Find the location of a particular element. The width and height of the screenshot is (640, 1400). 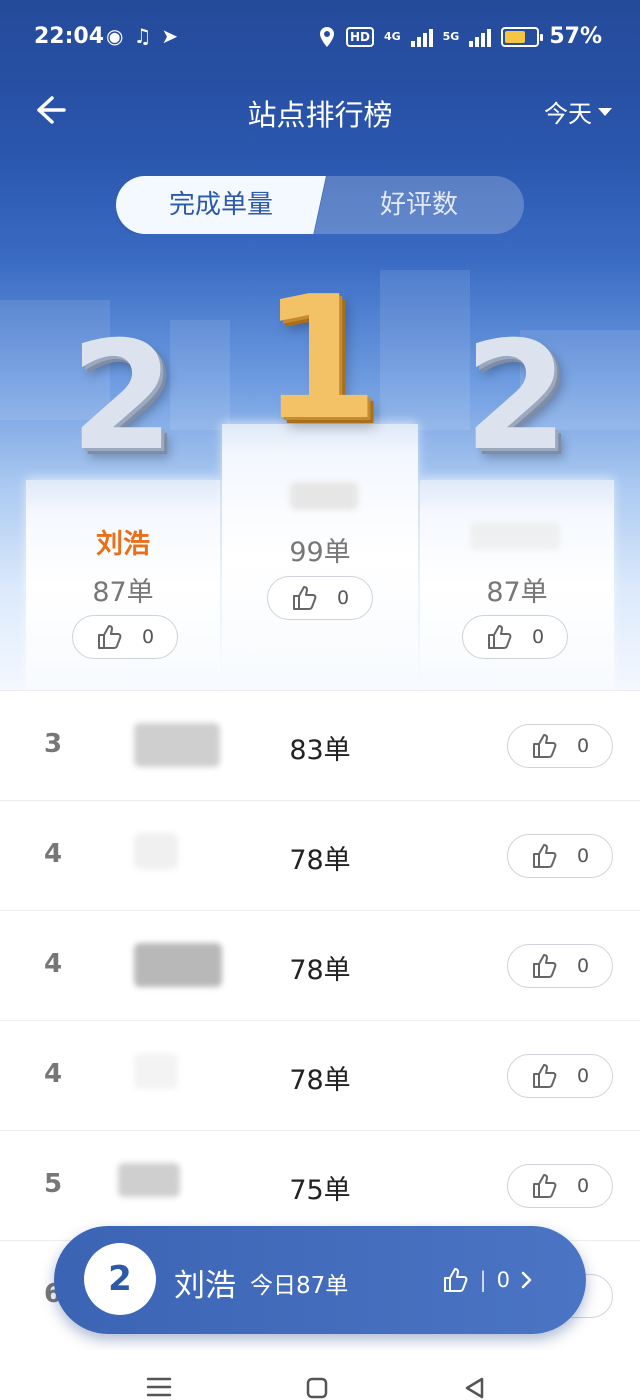

my-rank-bar: 2 刘浩 今日87单 | 0 is located at coordinates (320, 1280).